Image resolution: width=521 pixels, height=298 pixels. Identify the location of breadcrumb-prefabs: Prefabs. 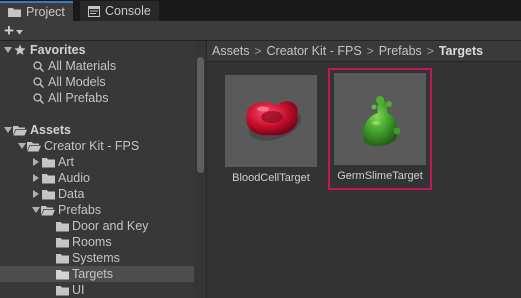
(400, 51).